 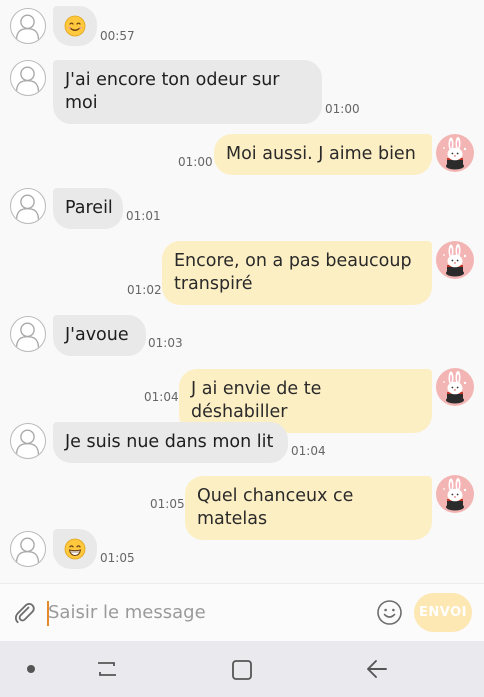 I want to click on message-bubble-incoming: J'ai encore ton odeur sur moi, so click(x=187, y=92).